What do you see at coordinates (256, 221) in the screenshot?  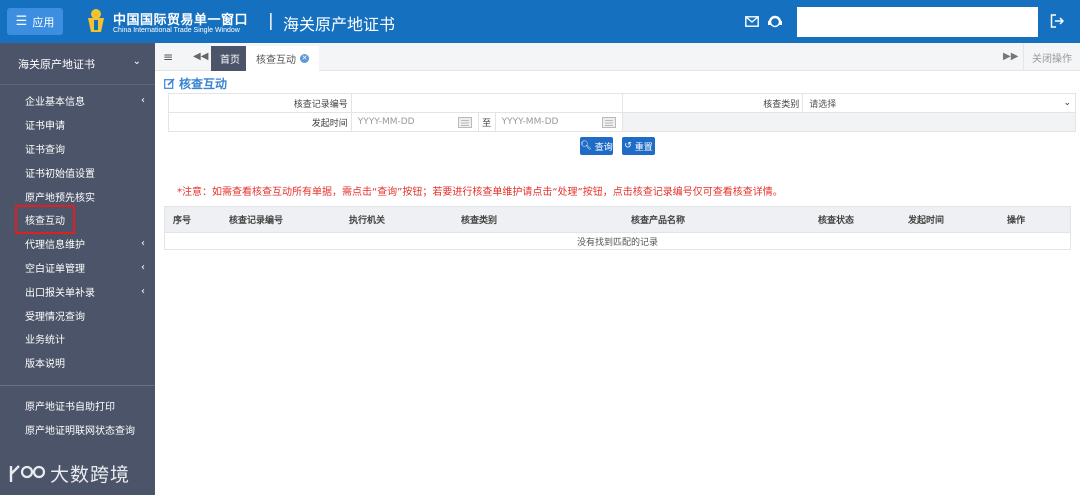 I see `column-header: 核查记录编号` at bounding box center [256, 221].